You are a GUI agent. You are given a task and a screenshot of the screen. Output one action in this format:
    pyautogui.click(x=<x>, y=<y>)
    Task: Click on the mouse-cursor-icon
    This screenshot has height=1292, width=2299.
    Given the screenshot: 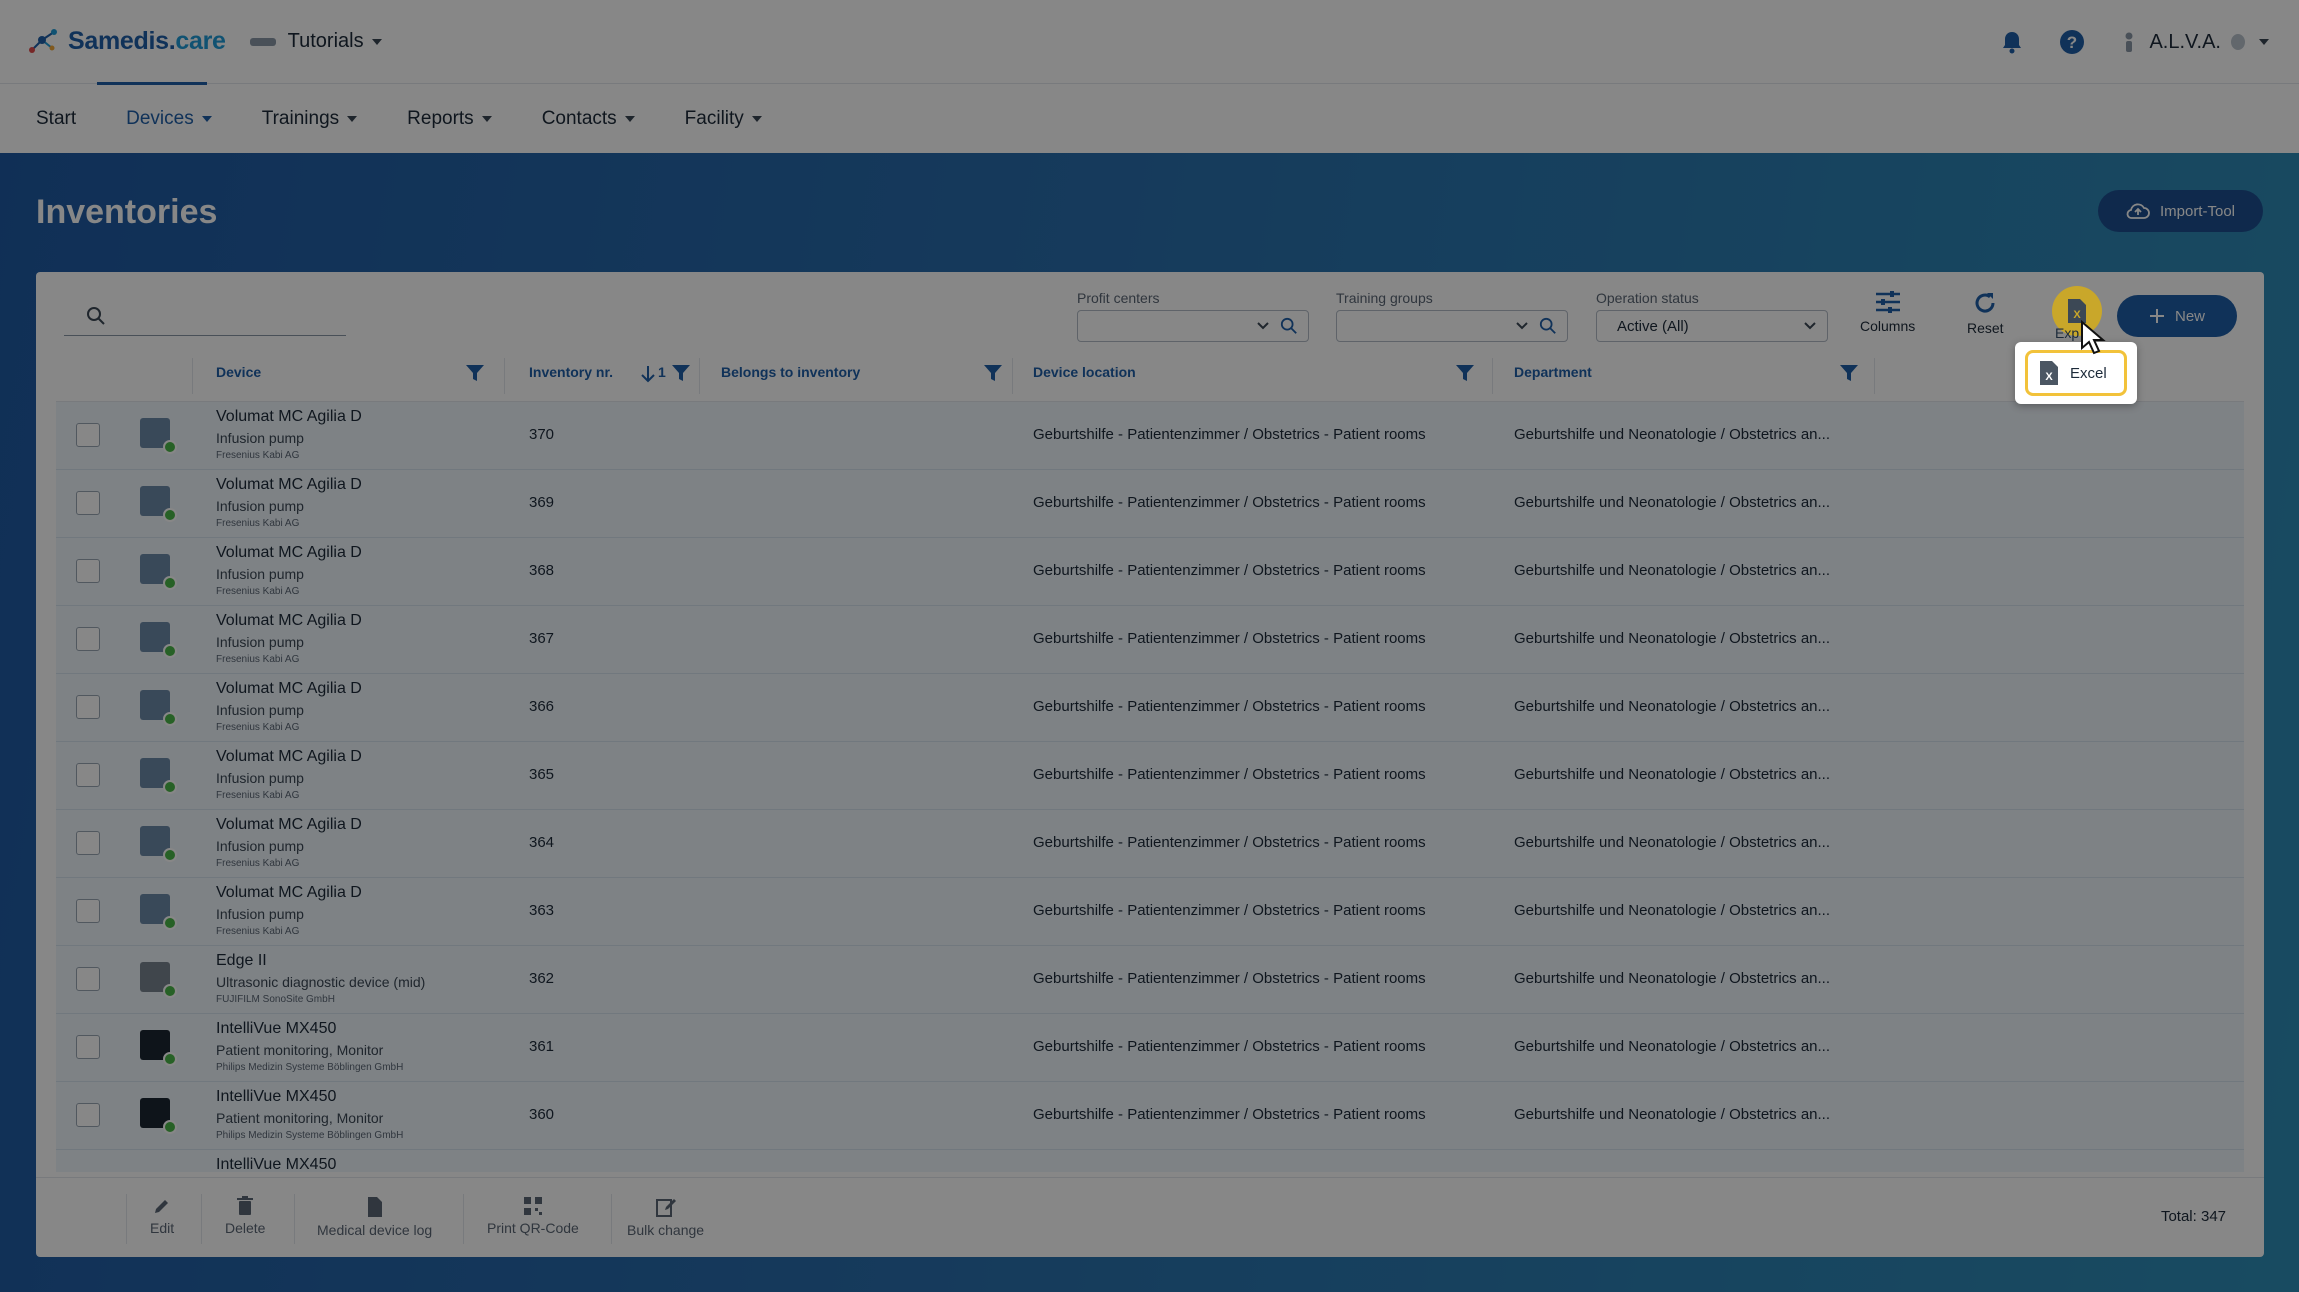 What is the action you would take?
    pyautogui.click(x=2093, y=337)
    